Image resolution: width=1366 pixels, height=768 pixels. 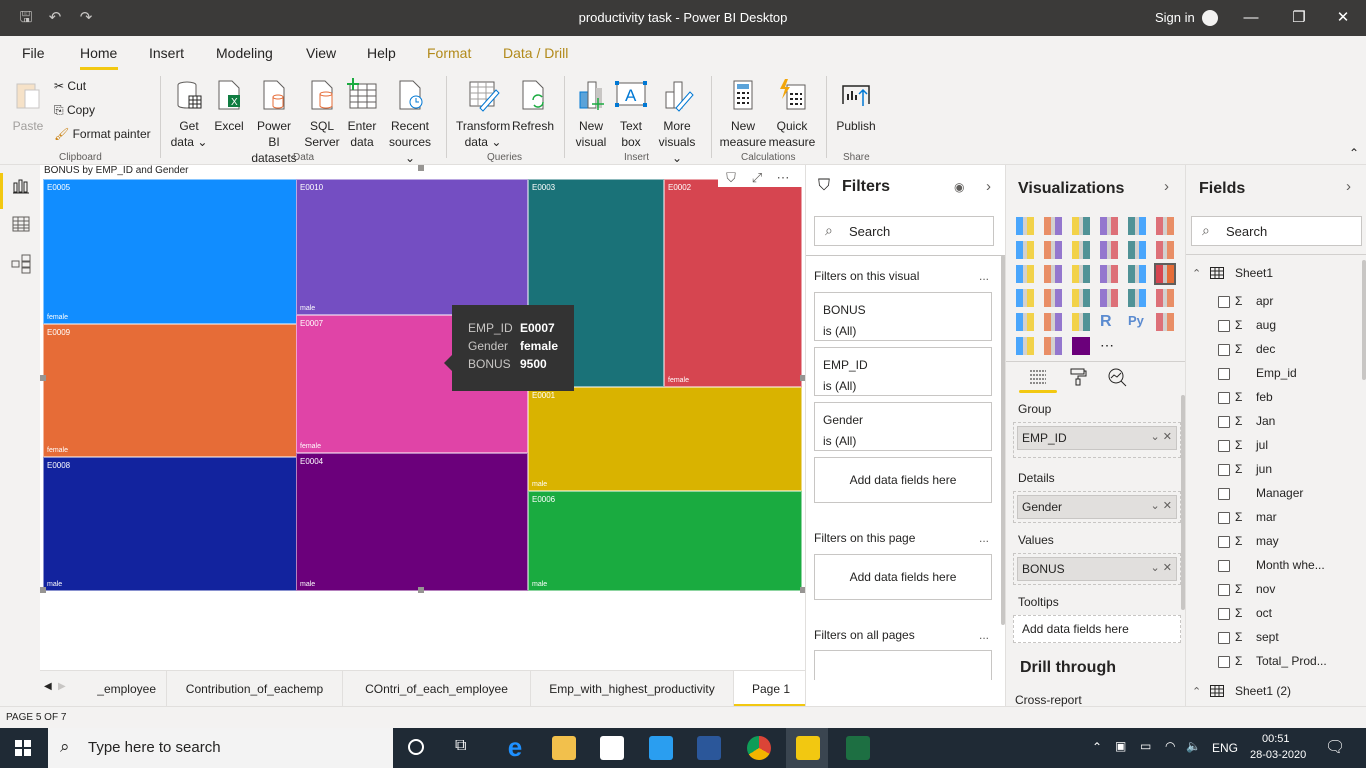 What do you see at coordinates (1081, 274) in the screenshot?
I see `scatter-visual-icon` at bounding box center [1081, 274].